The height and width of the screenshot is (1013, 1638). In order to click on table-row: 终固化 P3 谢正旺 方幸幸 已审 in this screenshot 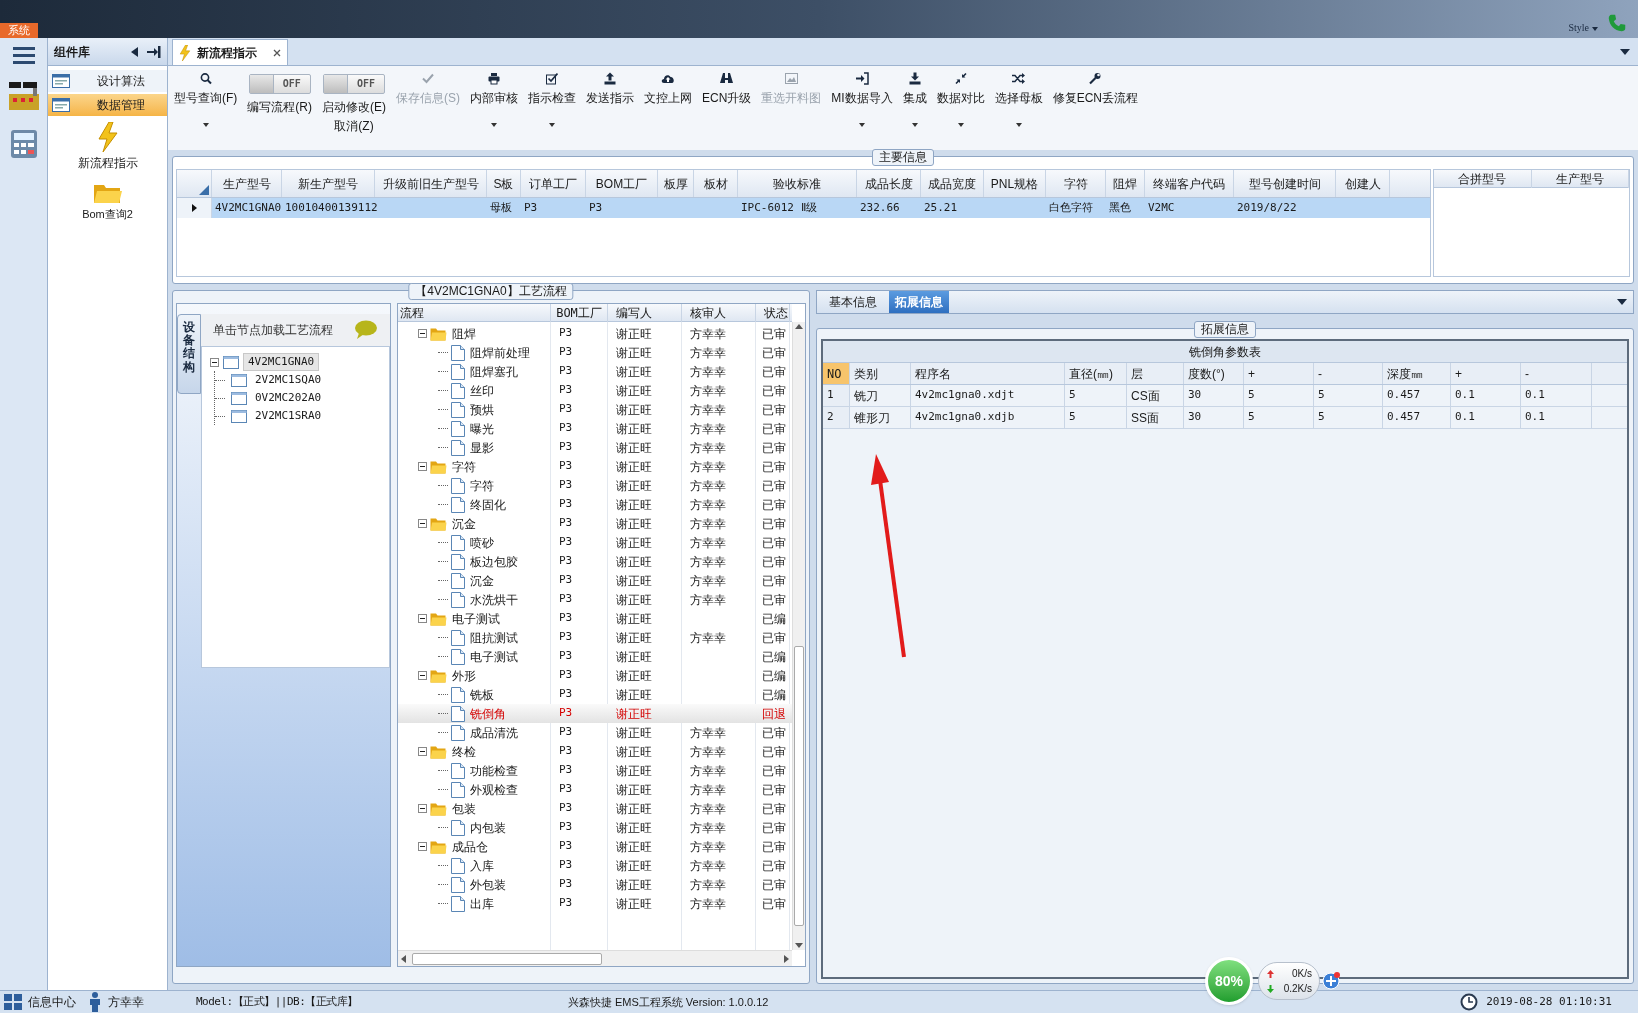, I will do `click(595, 504)`.